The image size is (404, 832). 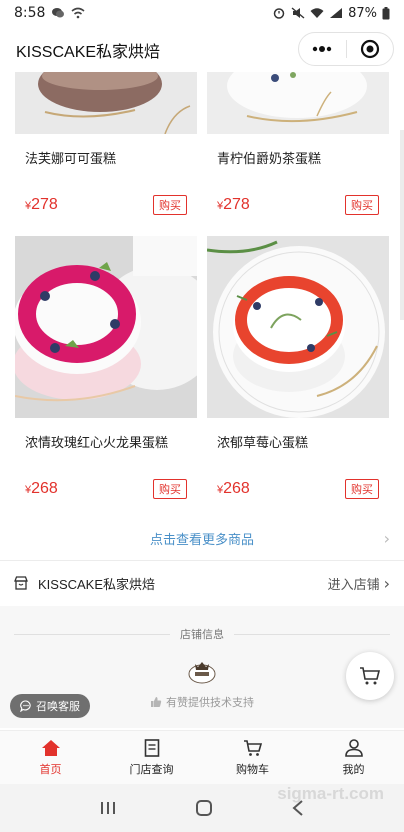 What do you see at coordinates (336, 13) in the screenshot?
I see `signal-icon` at bounding box center [336, 13].